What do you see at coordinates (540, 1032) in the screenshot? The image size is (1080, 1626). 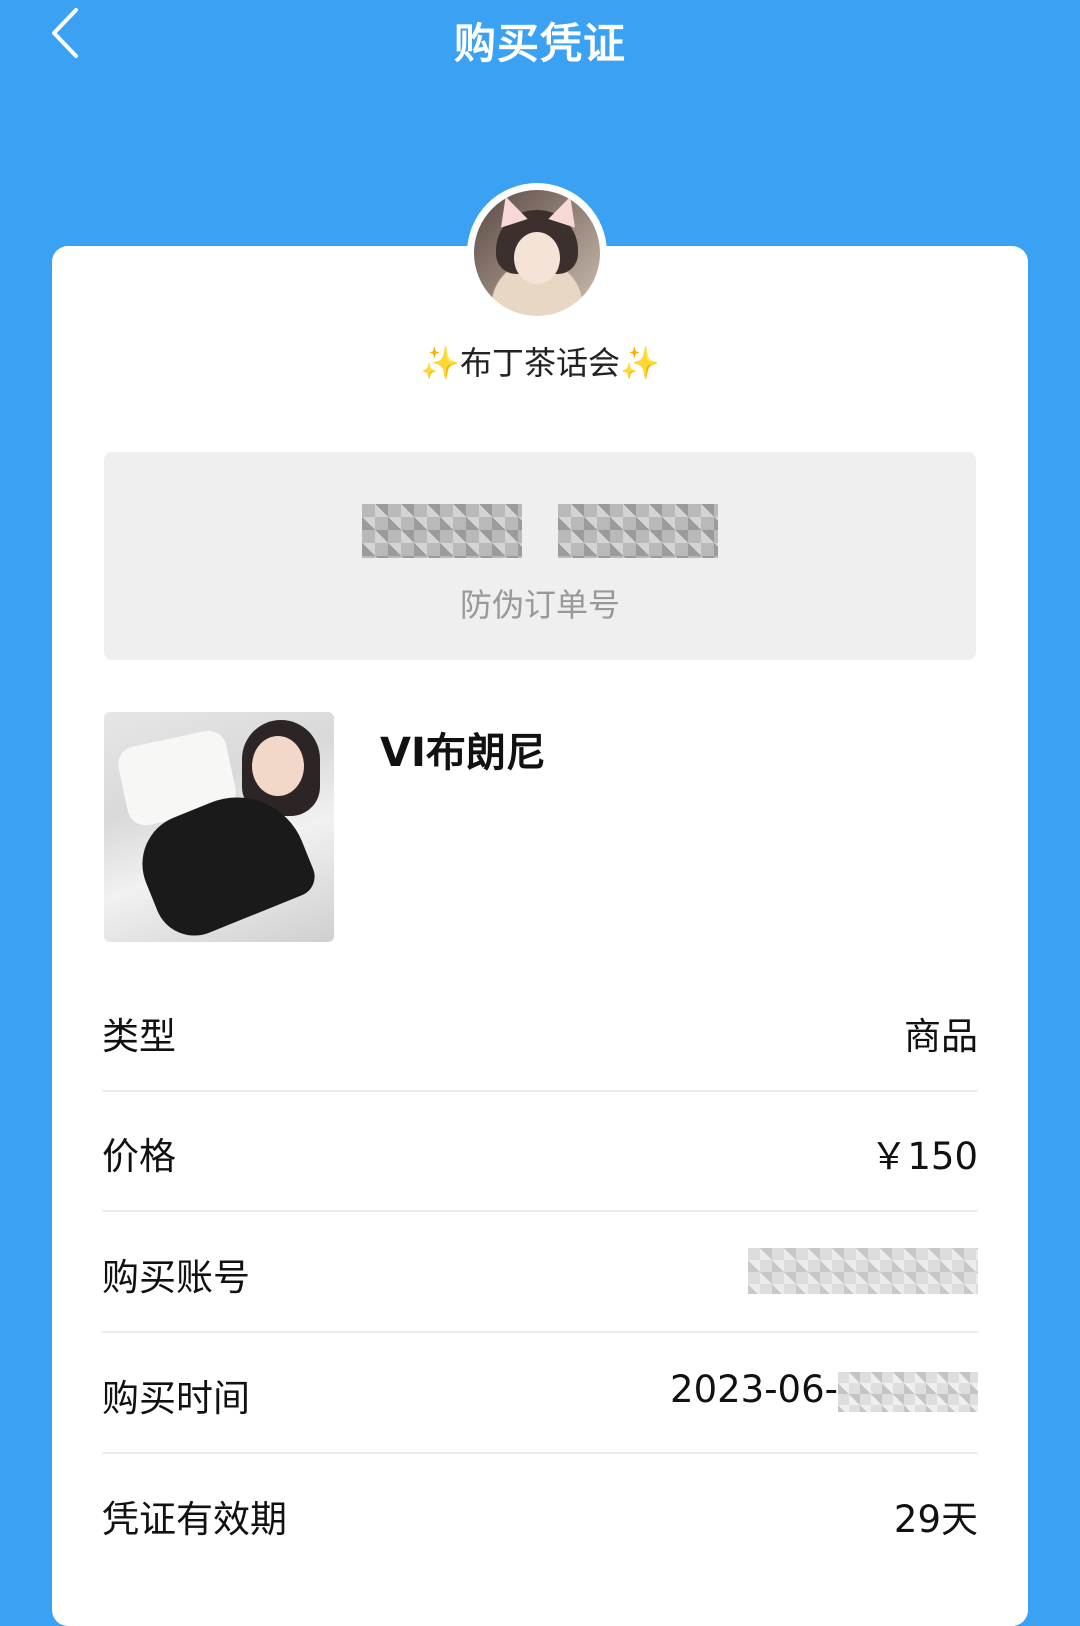 I see `detail-row-type: 类型 商品` at bounding box center [540, 1032].